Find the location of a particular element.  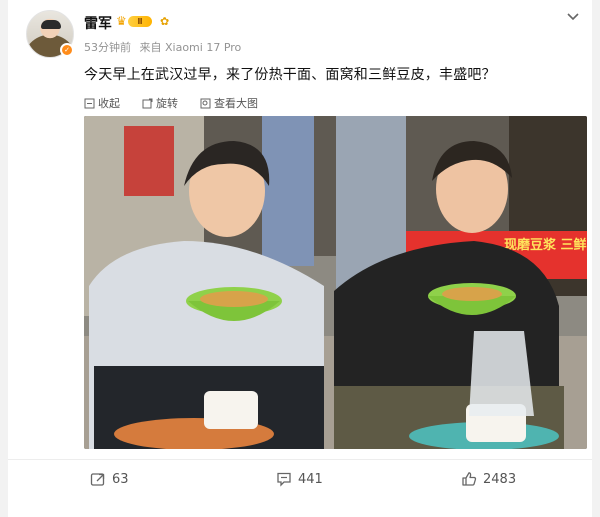

magnify-icon is located at coordinates (205, 103).